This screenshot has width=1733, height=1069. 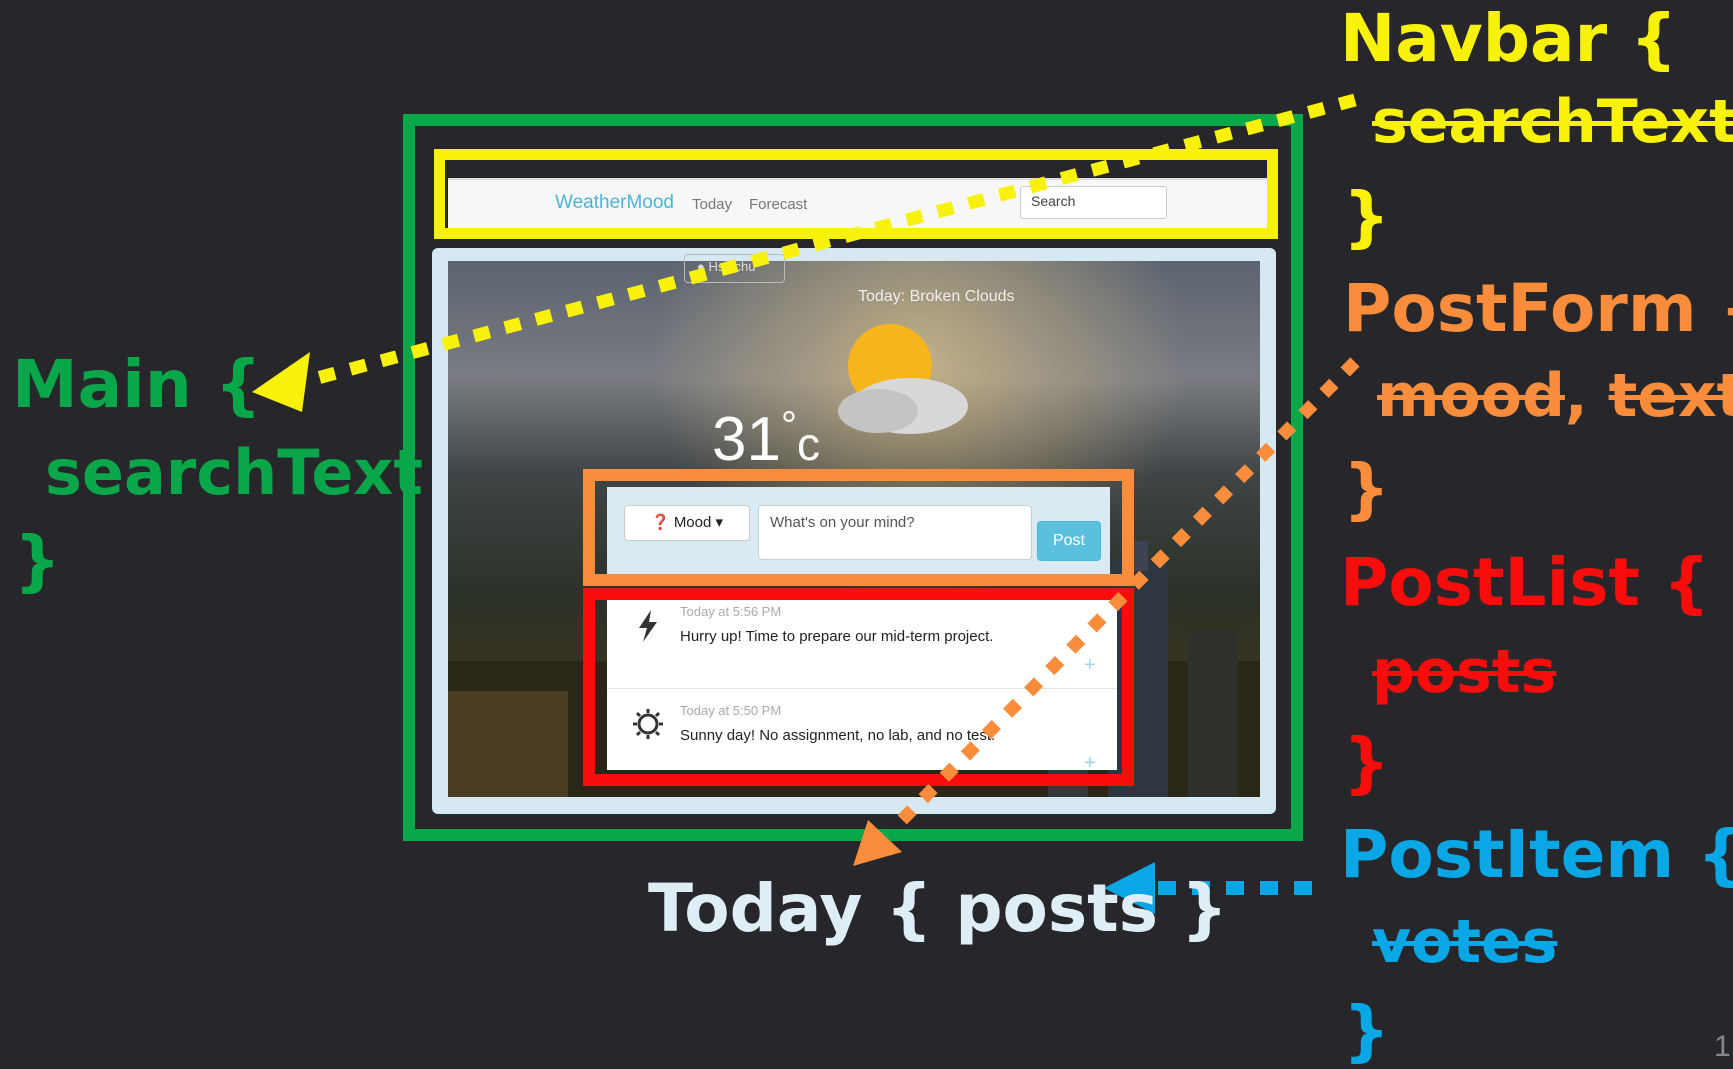 I want to click on postform-field-mood: mood, so click(x=1471, y=396).